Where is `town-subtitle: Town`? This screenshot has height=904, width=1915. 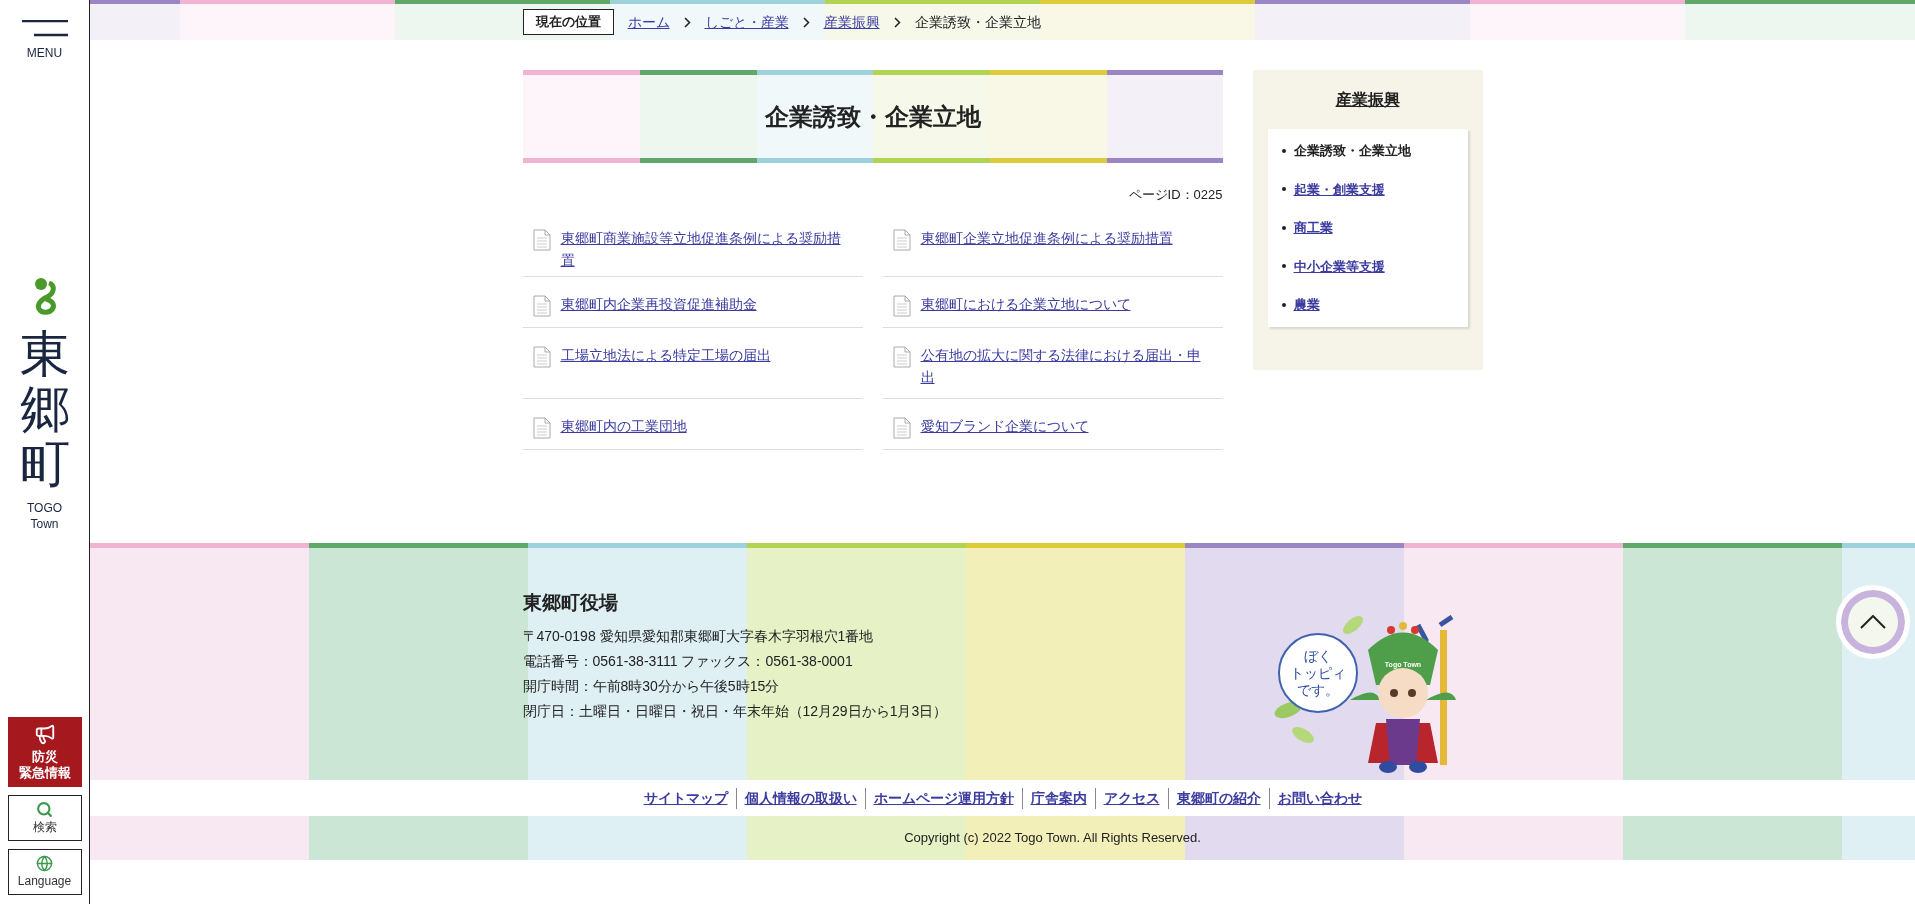 town-subtitle: Town is located at coordinates (44, 524).